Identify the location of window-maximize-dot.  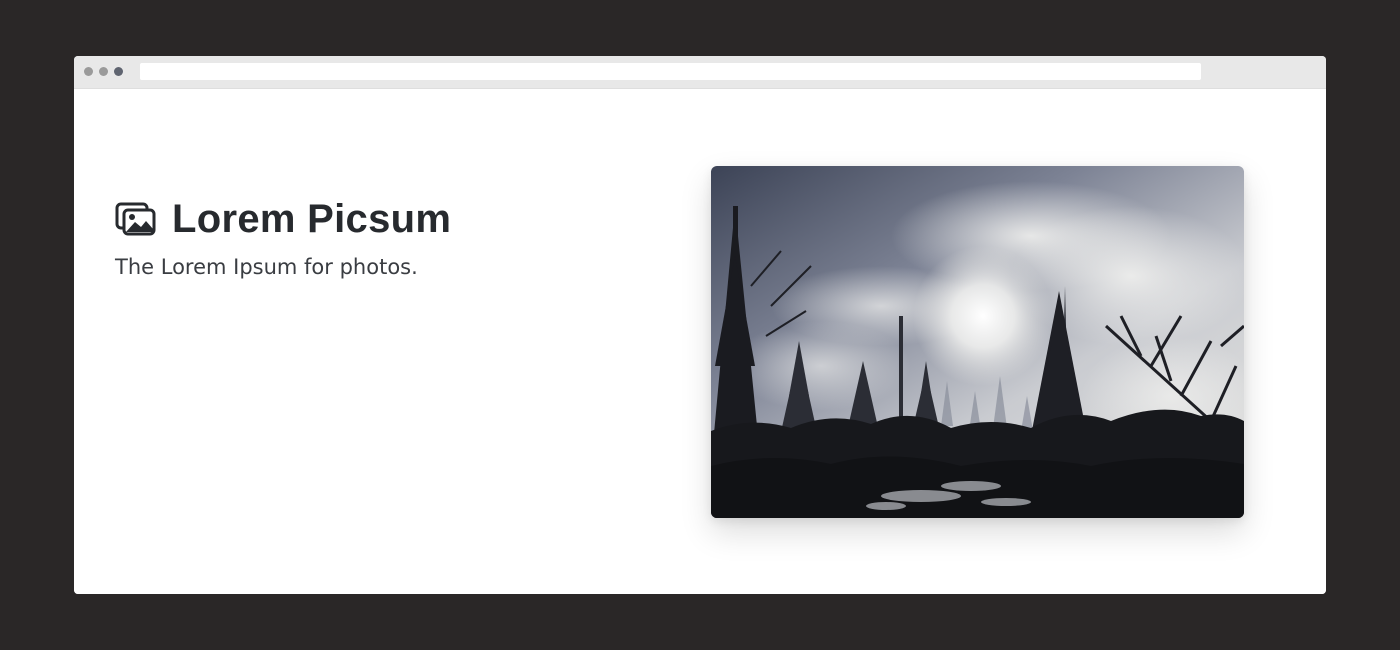
(118, 71).